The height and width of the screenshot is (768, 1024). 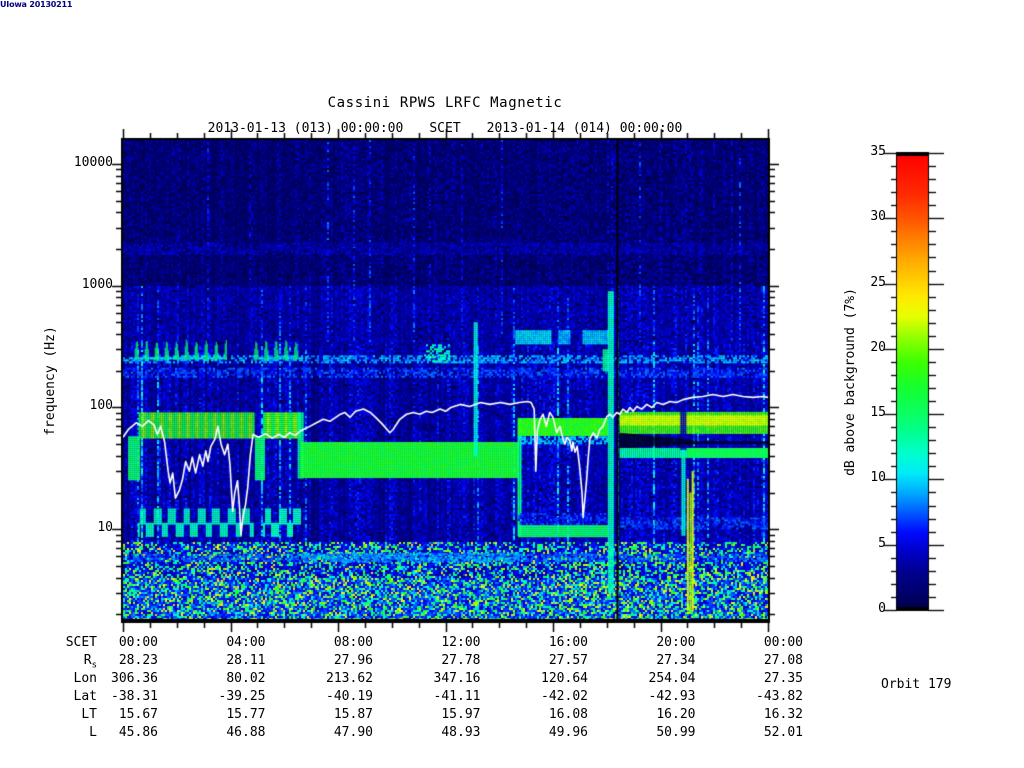 I want to click on ephemeris-value: 27.08, so click(x=783, y=660).